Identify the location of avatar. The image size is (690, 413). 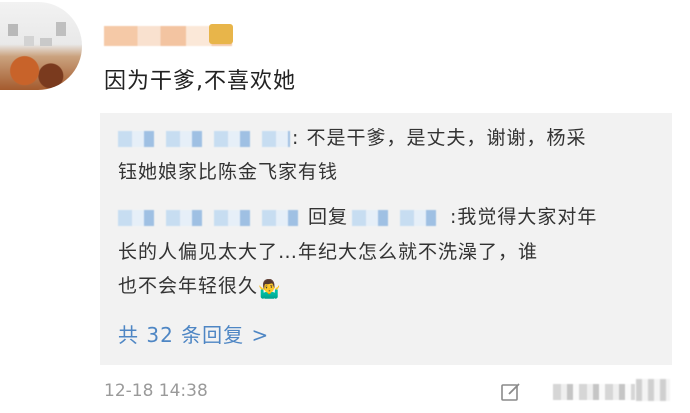
(41, 46).